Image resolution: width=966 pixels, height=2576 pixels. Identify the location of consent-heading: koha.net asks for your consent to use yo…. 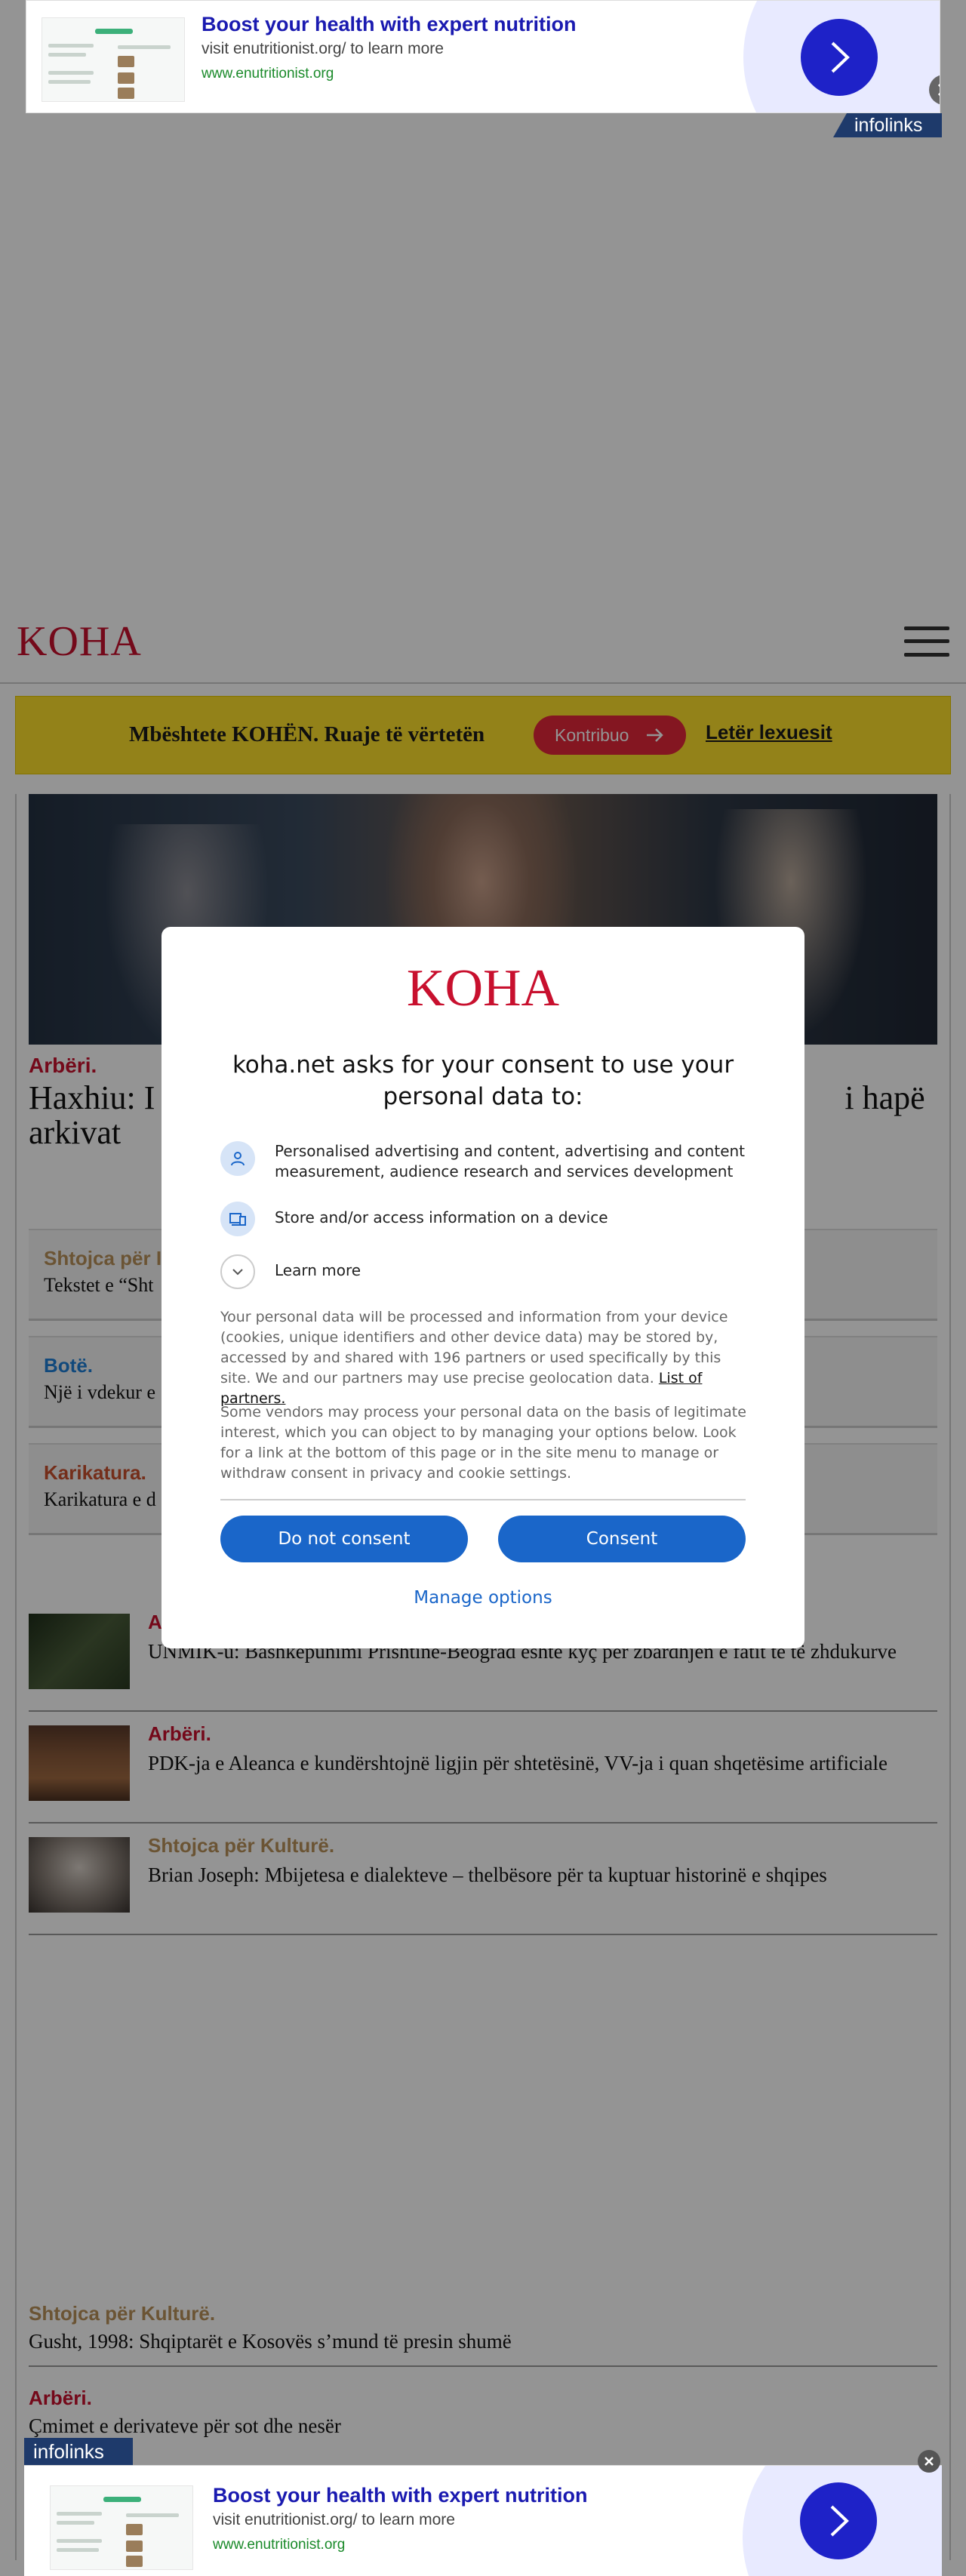
(483, 1080).